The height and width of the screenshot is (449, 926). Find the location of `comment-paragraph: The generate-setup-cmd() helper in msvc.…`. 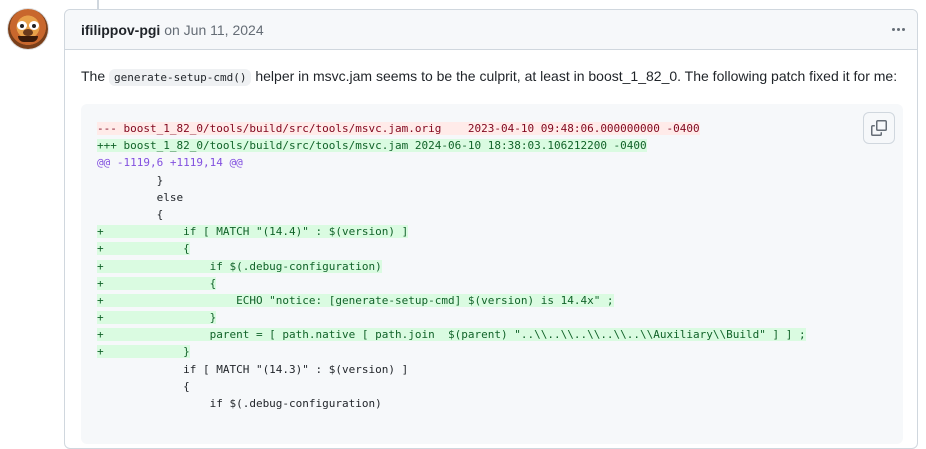

comment-paragraph: The generate-setup-cmd() helper in msvc.… is located at coordinates (491, 77).